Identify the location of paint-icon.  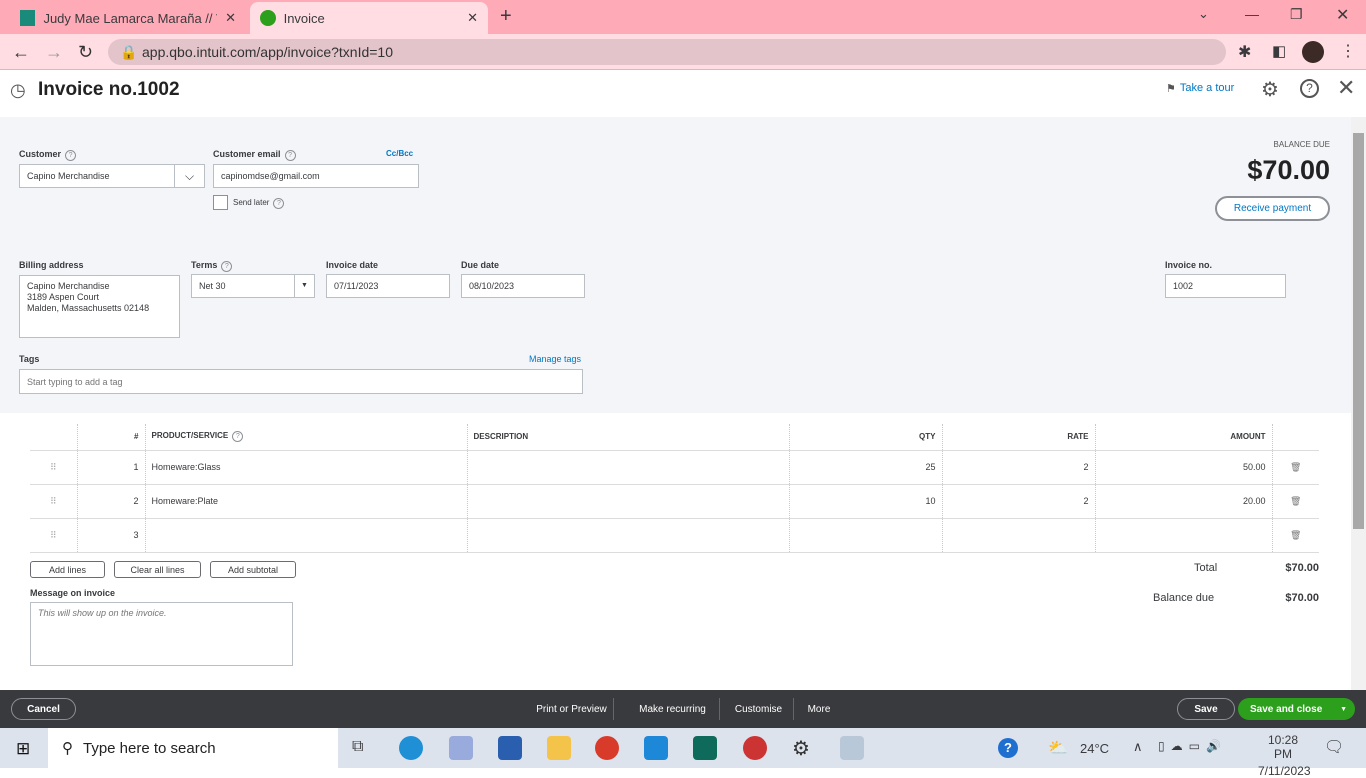
(852, 748).